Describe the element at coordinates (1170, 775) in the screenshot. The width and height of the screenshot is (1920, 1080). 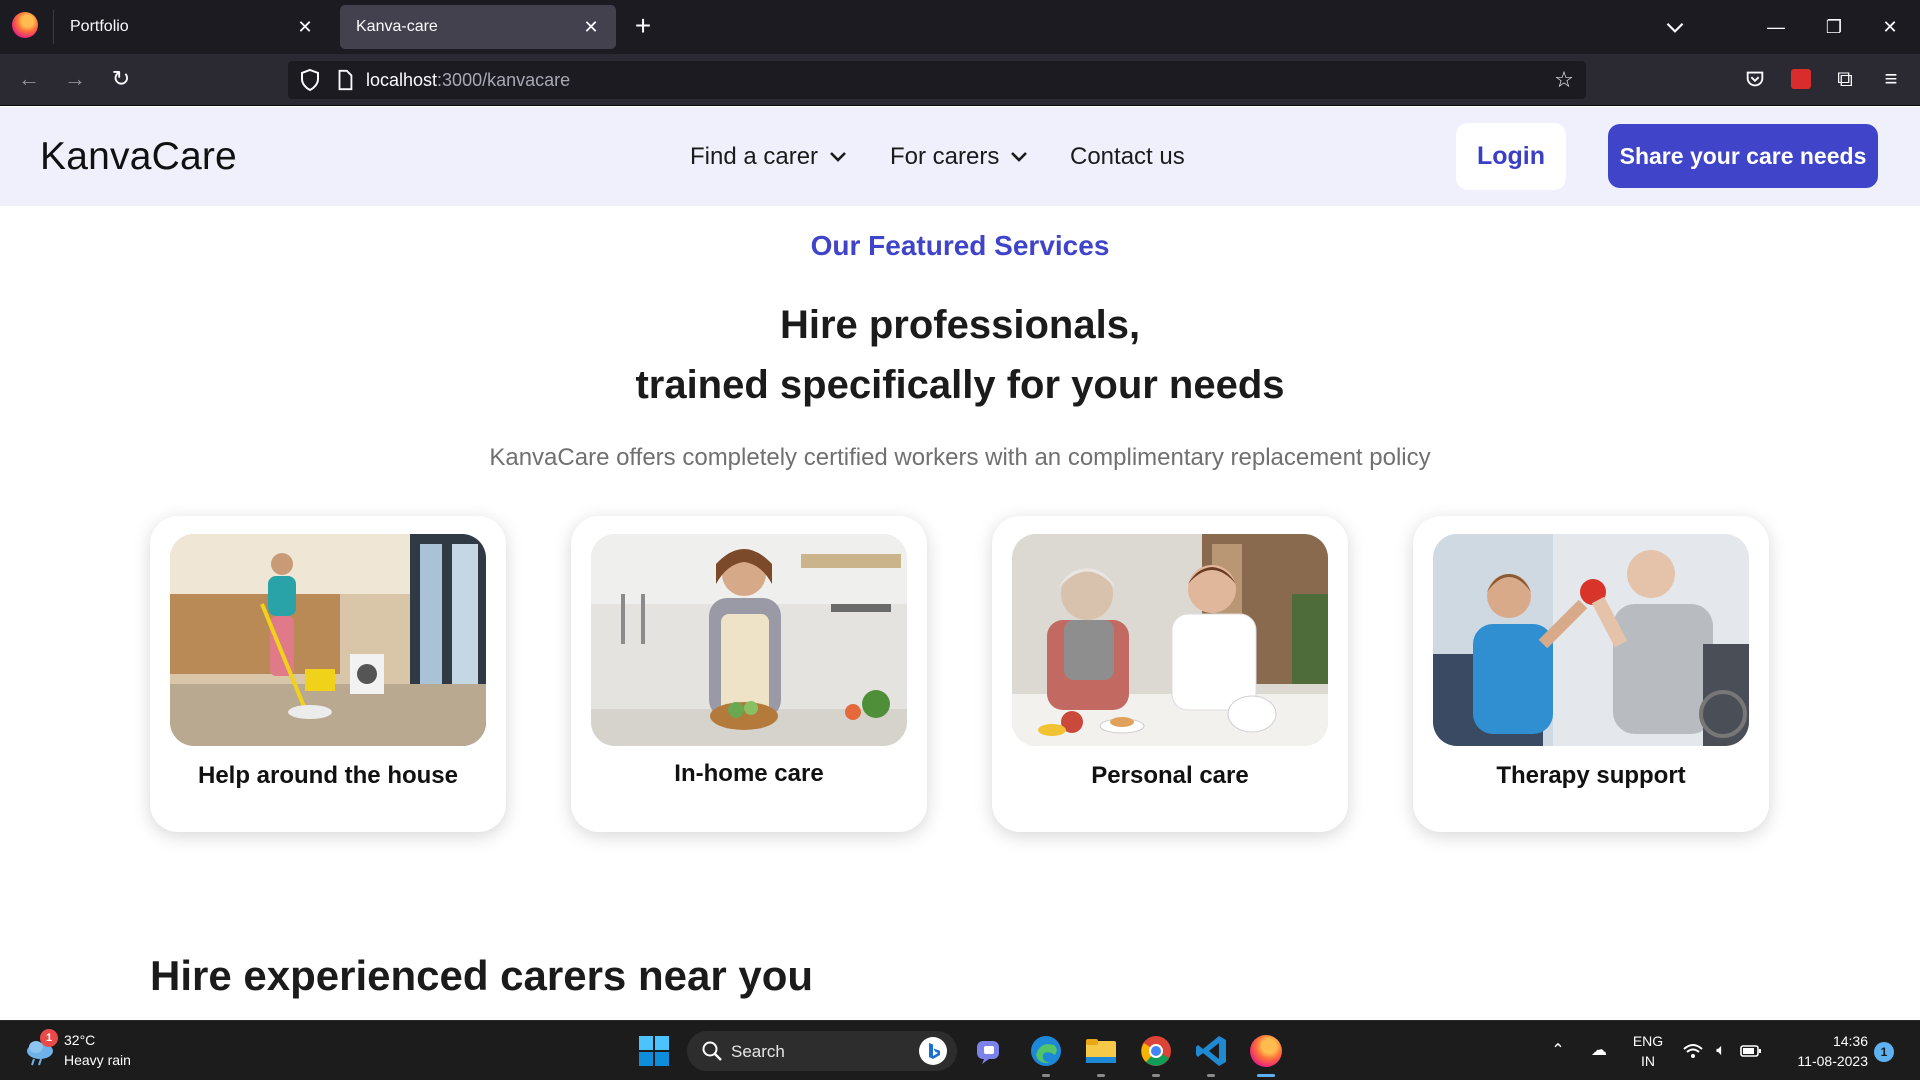
I see `service-title: Personal care` at that location.